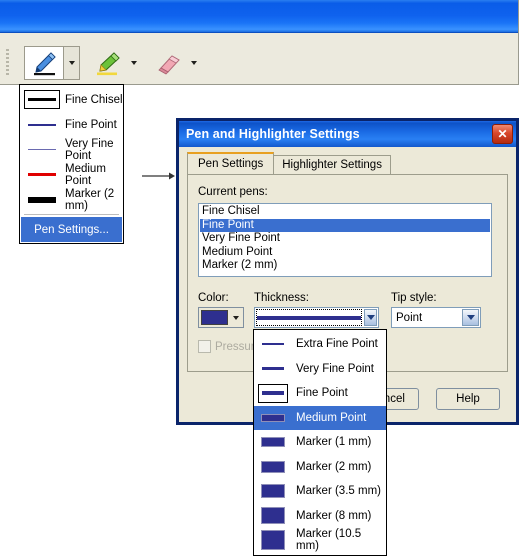 The height and width of the screenshot is (556, 520). I want to click on thickness-option: Very Fine Point, so click(320, 369).